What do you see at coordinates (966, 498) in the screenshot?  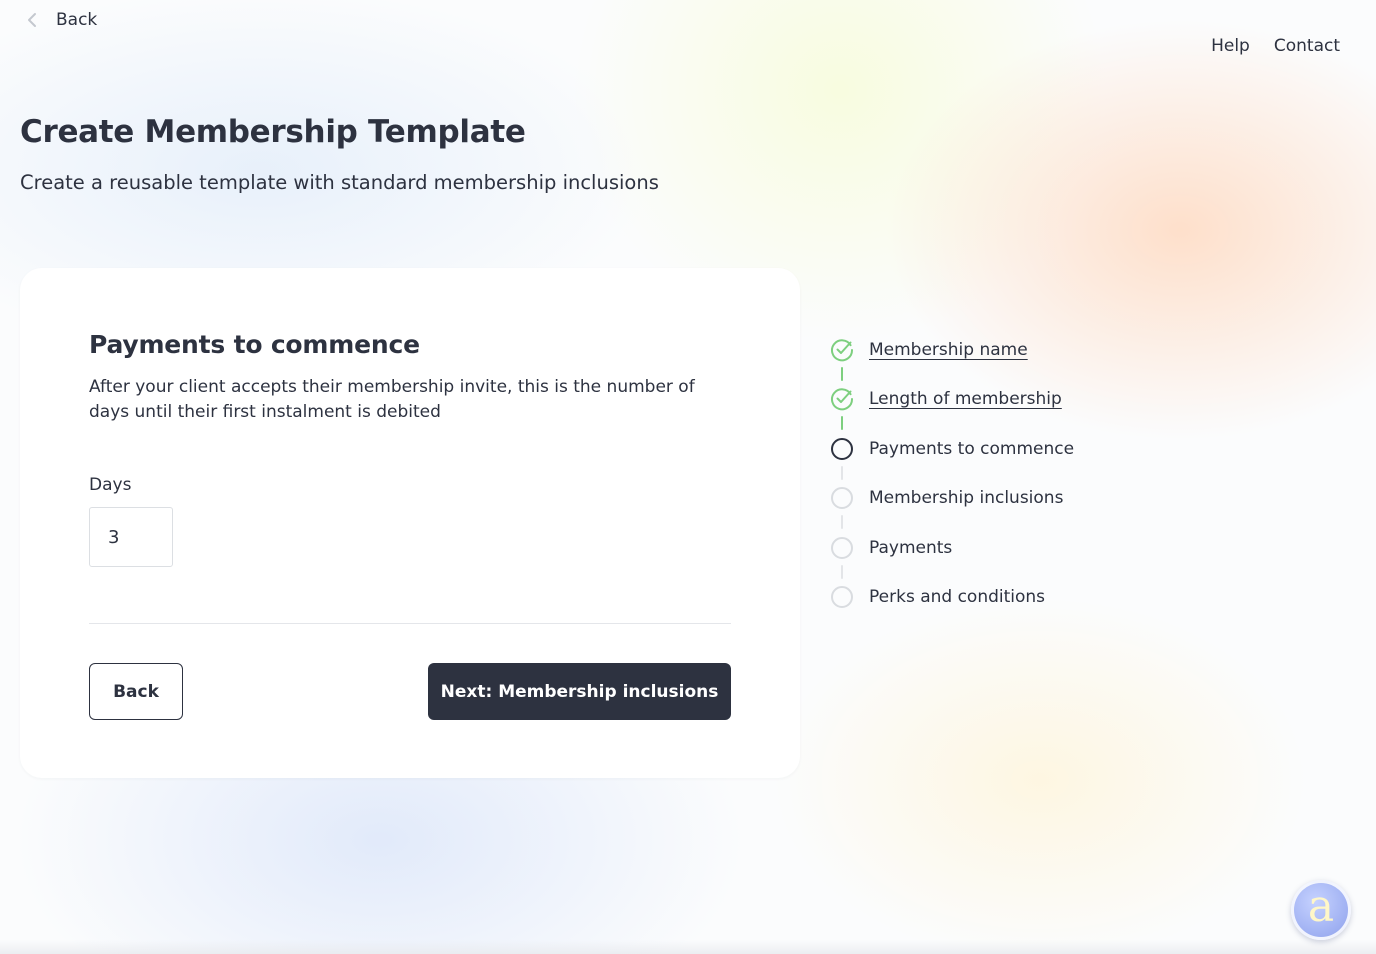 I see `step-label: Membership inclusions` at bounding box center [966, 498].